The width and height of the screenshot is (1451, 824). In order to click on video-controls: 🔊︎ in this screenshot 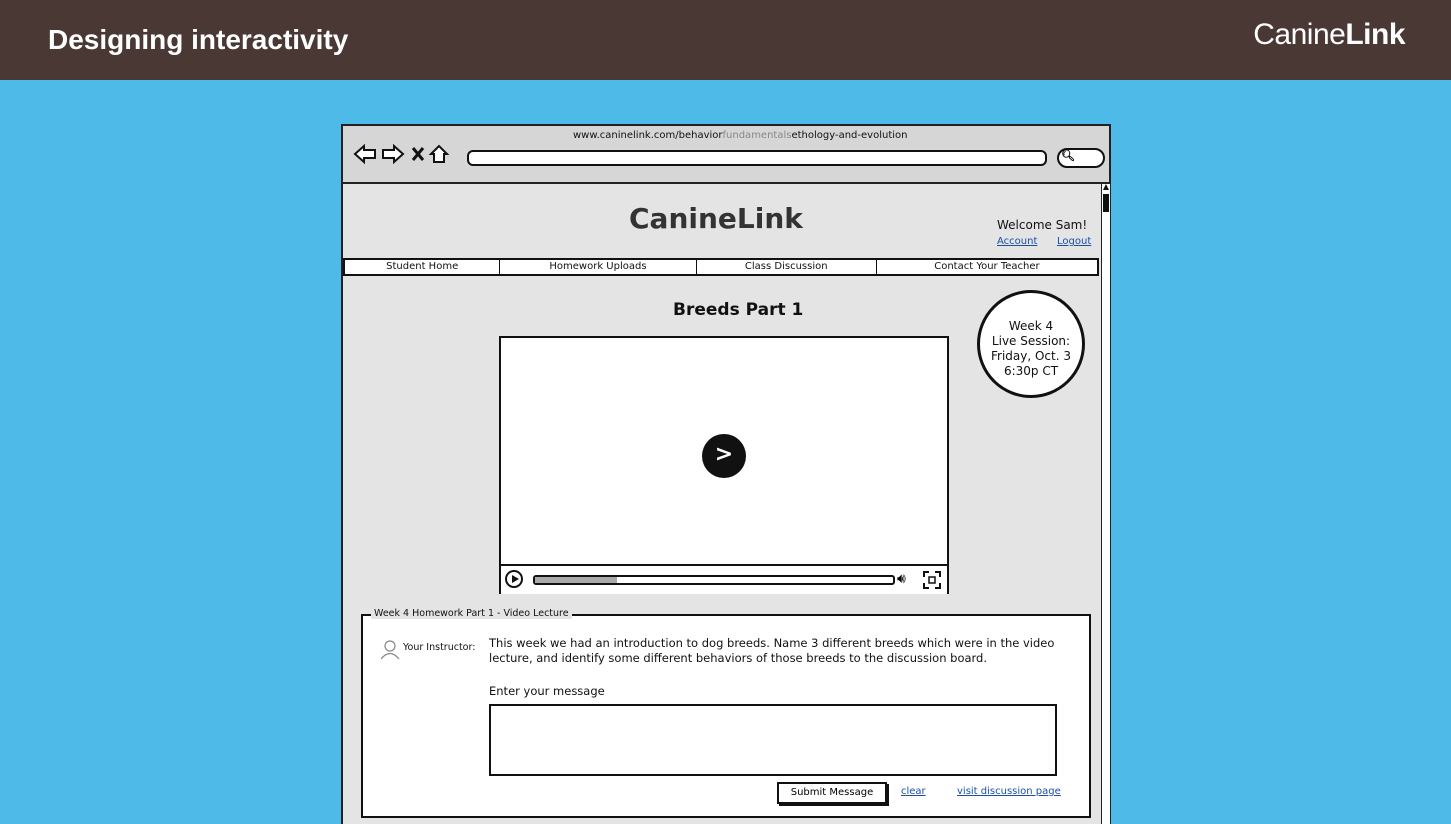, I will do `click(724, 579)`.